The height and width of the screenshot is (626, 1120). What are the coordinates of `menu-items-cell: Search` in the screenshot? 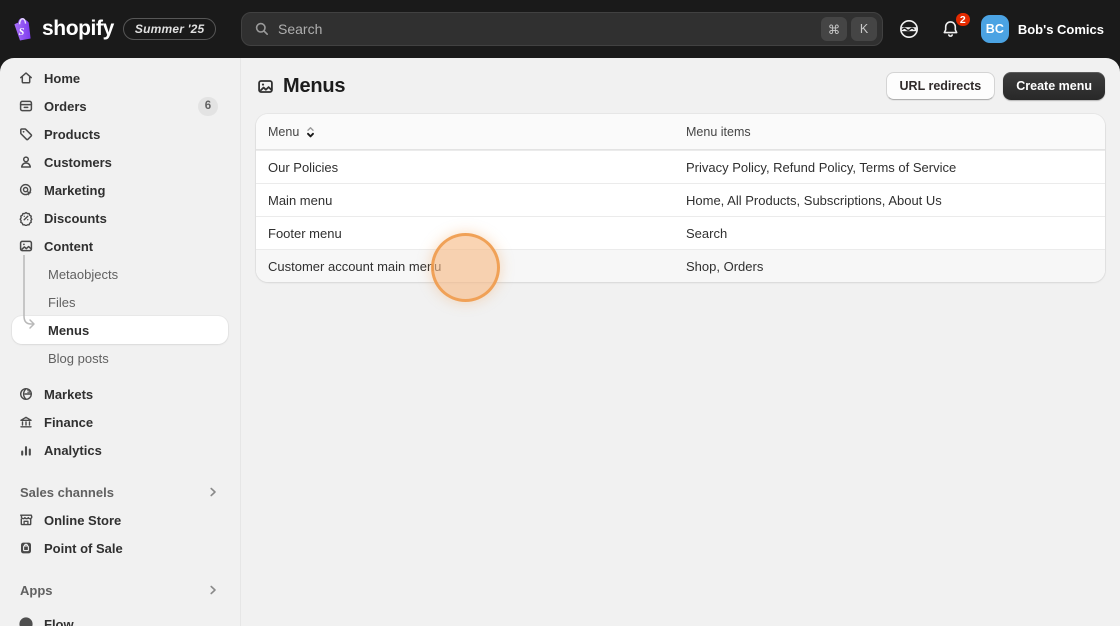 It's located at (707, 233).